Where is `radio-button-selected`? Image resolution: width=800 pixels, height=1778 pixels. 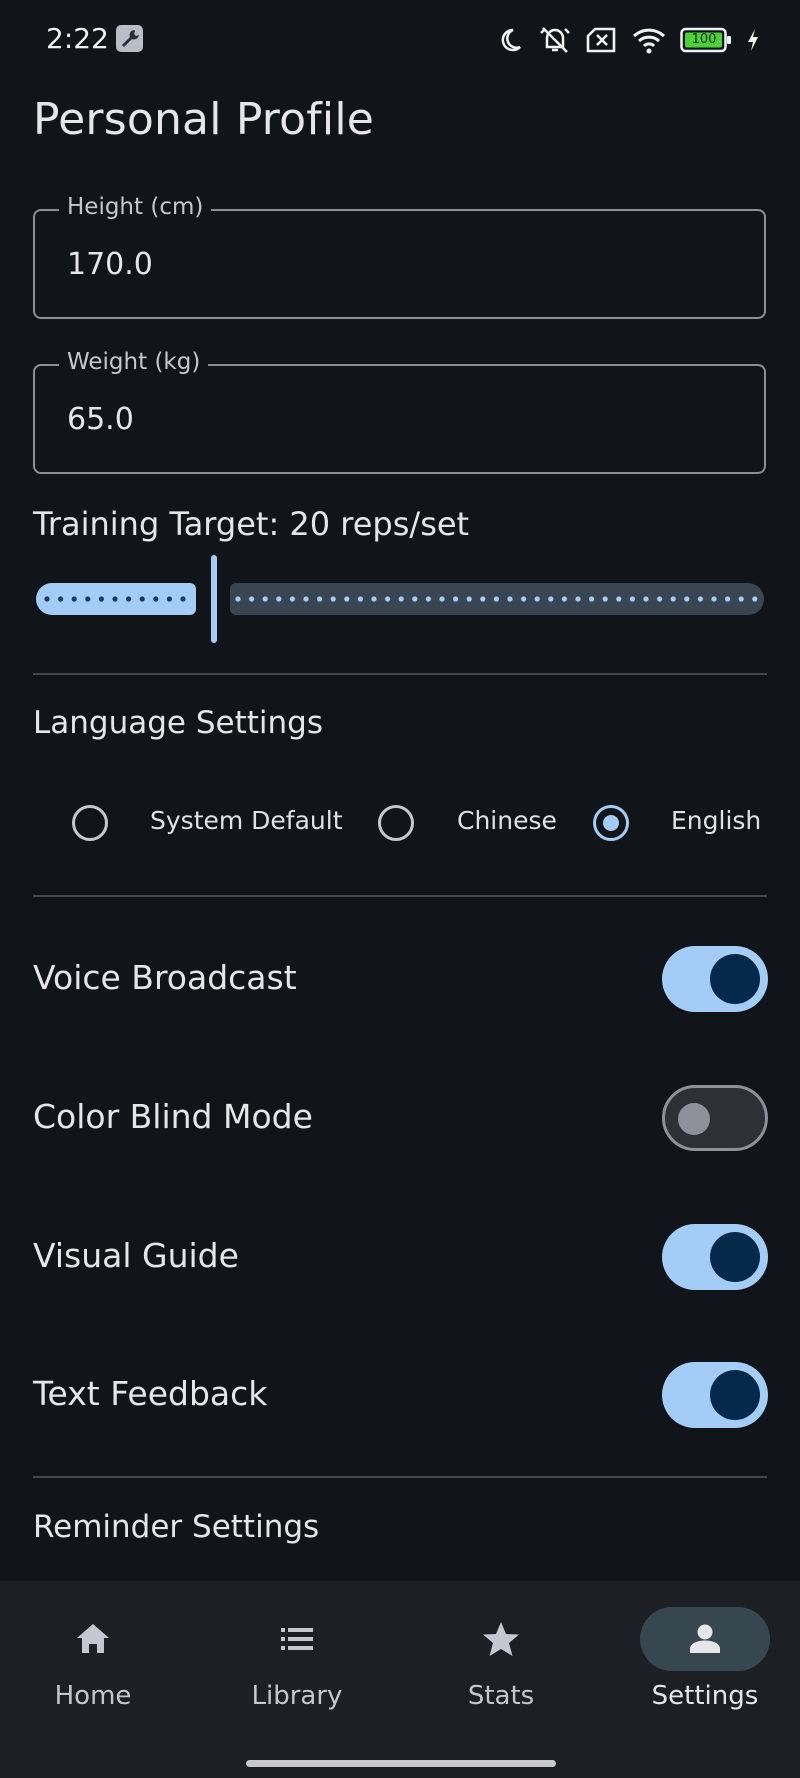 radio-button-selected is located at coordinates (611, 823).